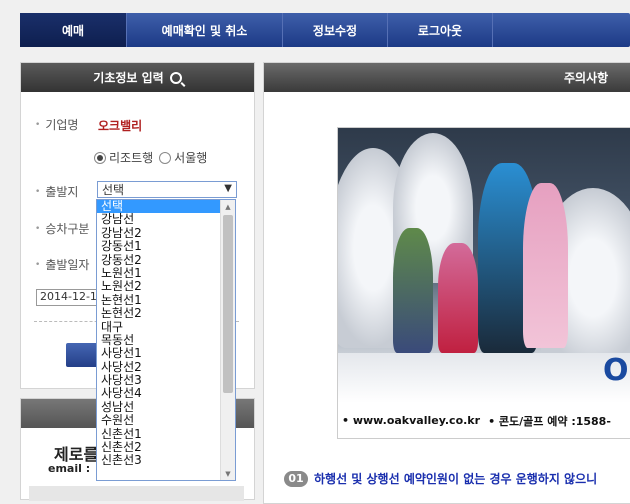 Image resolution: width=630 pixels, height=504 pixels. What do you see at coordinates (113, 190) in the screenshot?
I see `departure-select-value: 선택` at bounding box center [113, 190].